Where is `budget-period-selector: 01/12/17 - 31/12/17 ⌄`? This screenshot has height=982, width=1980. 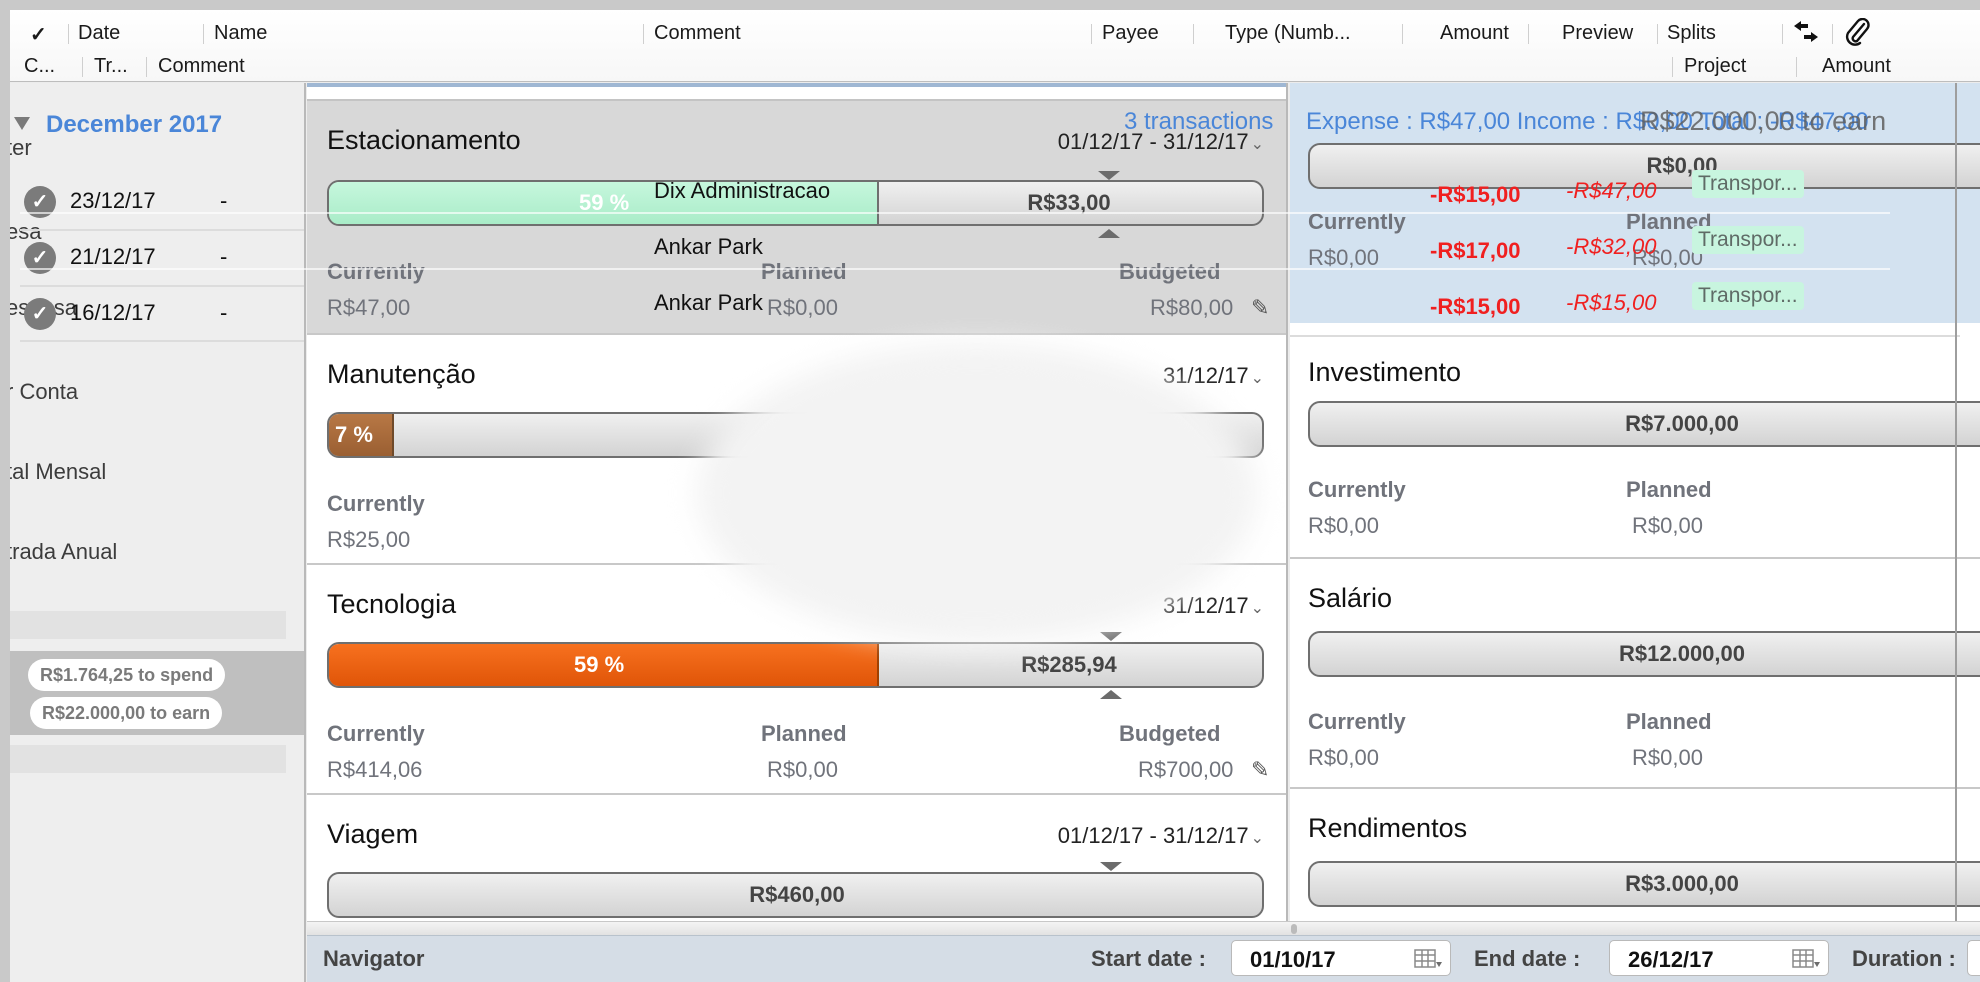
budget-period-selector: 01/12/17 - 31/12/17 ⌄ is located at coordinates (1161, 836).